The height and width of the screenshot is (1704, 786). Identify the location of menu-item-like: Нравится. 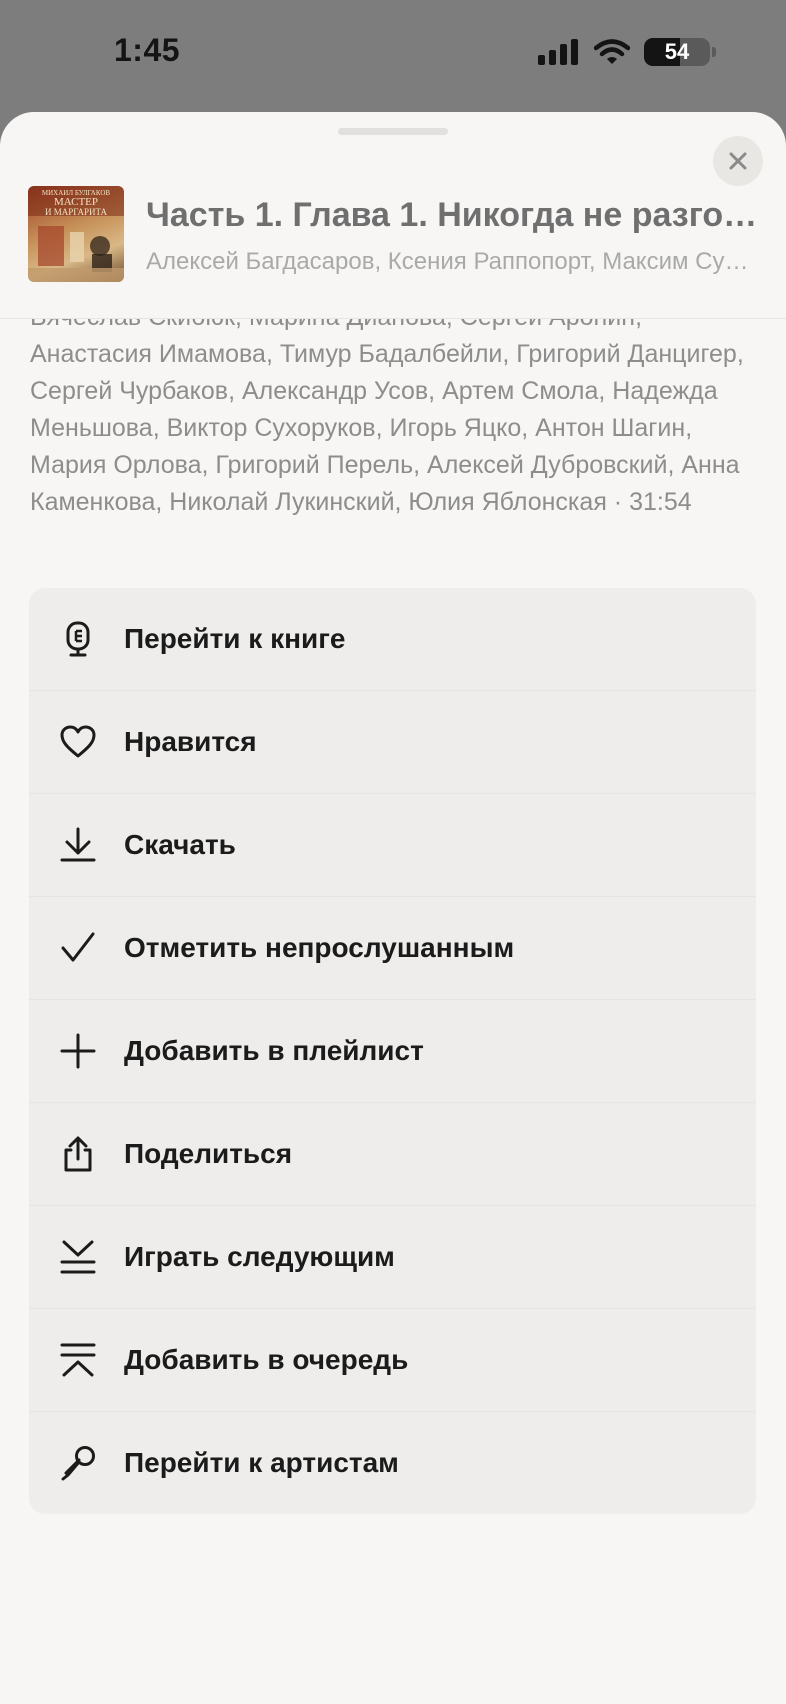
(392, 742).